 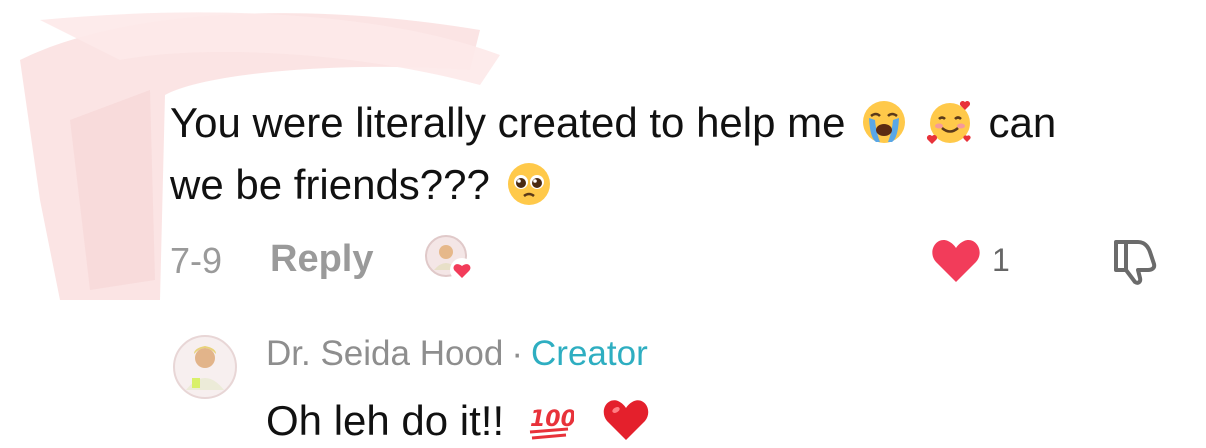 I want to click on heart-icon, so click(x=956, y=261).